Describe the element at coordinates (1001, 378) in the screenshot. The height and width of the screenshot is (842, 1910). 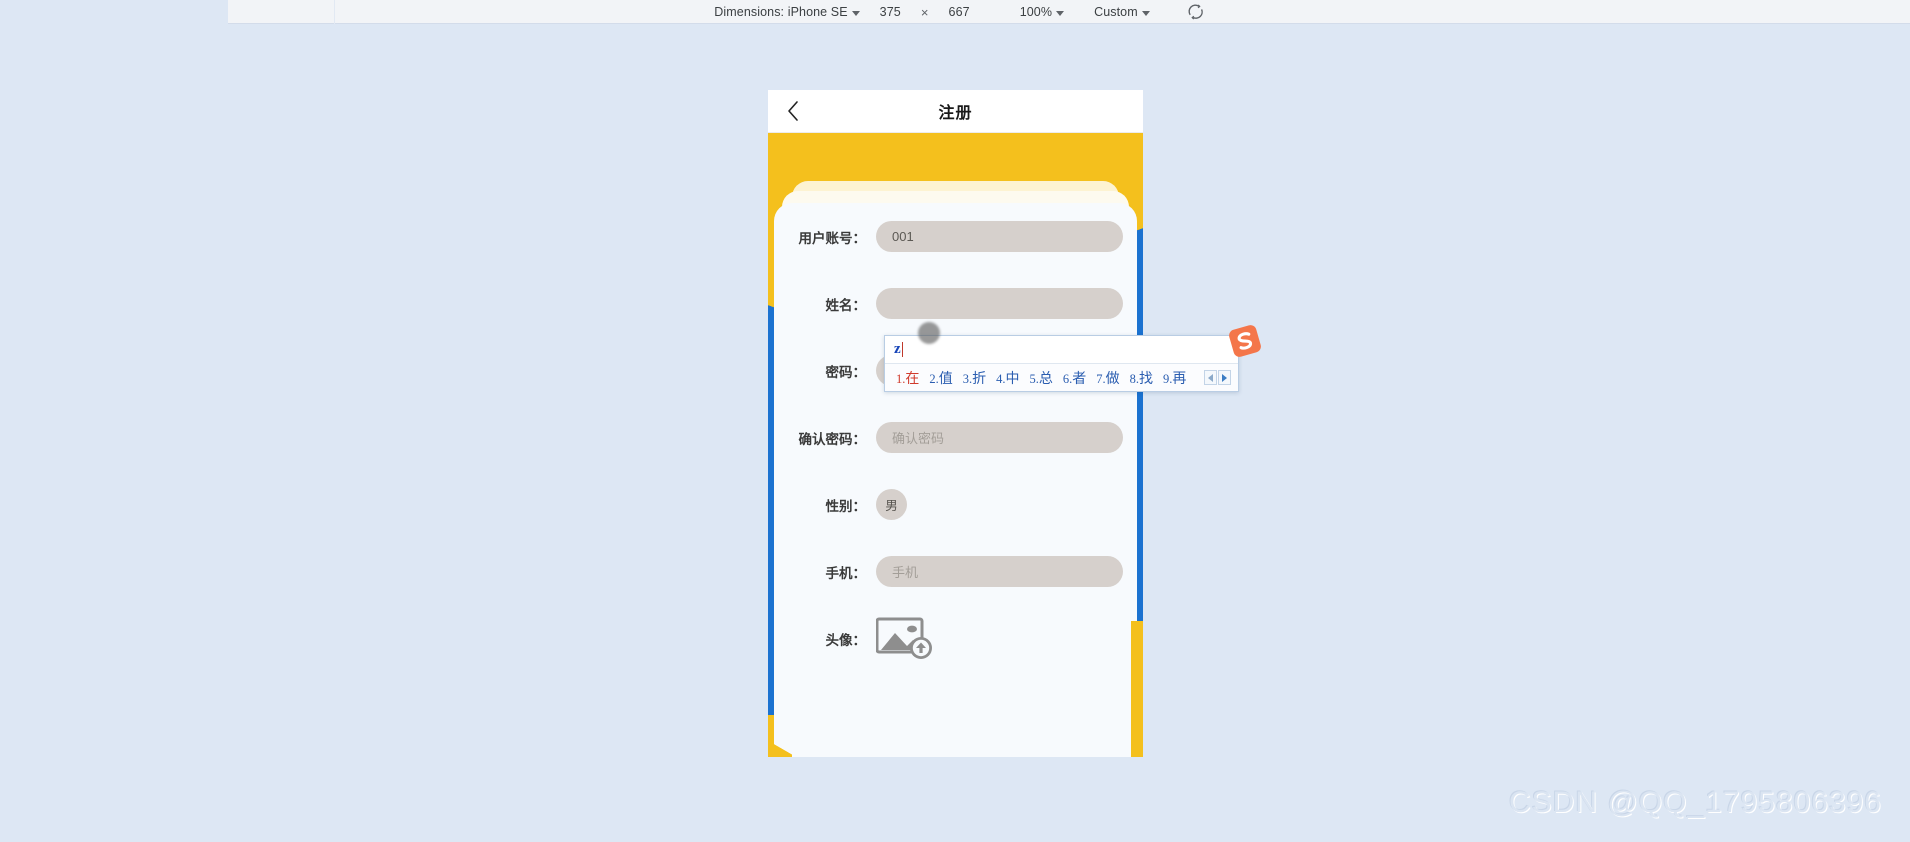
I see `candidate-number: 4.` at that location.